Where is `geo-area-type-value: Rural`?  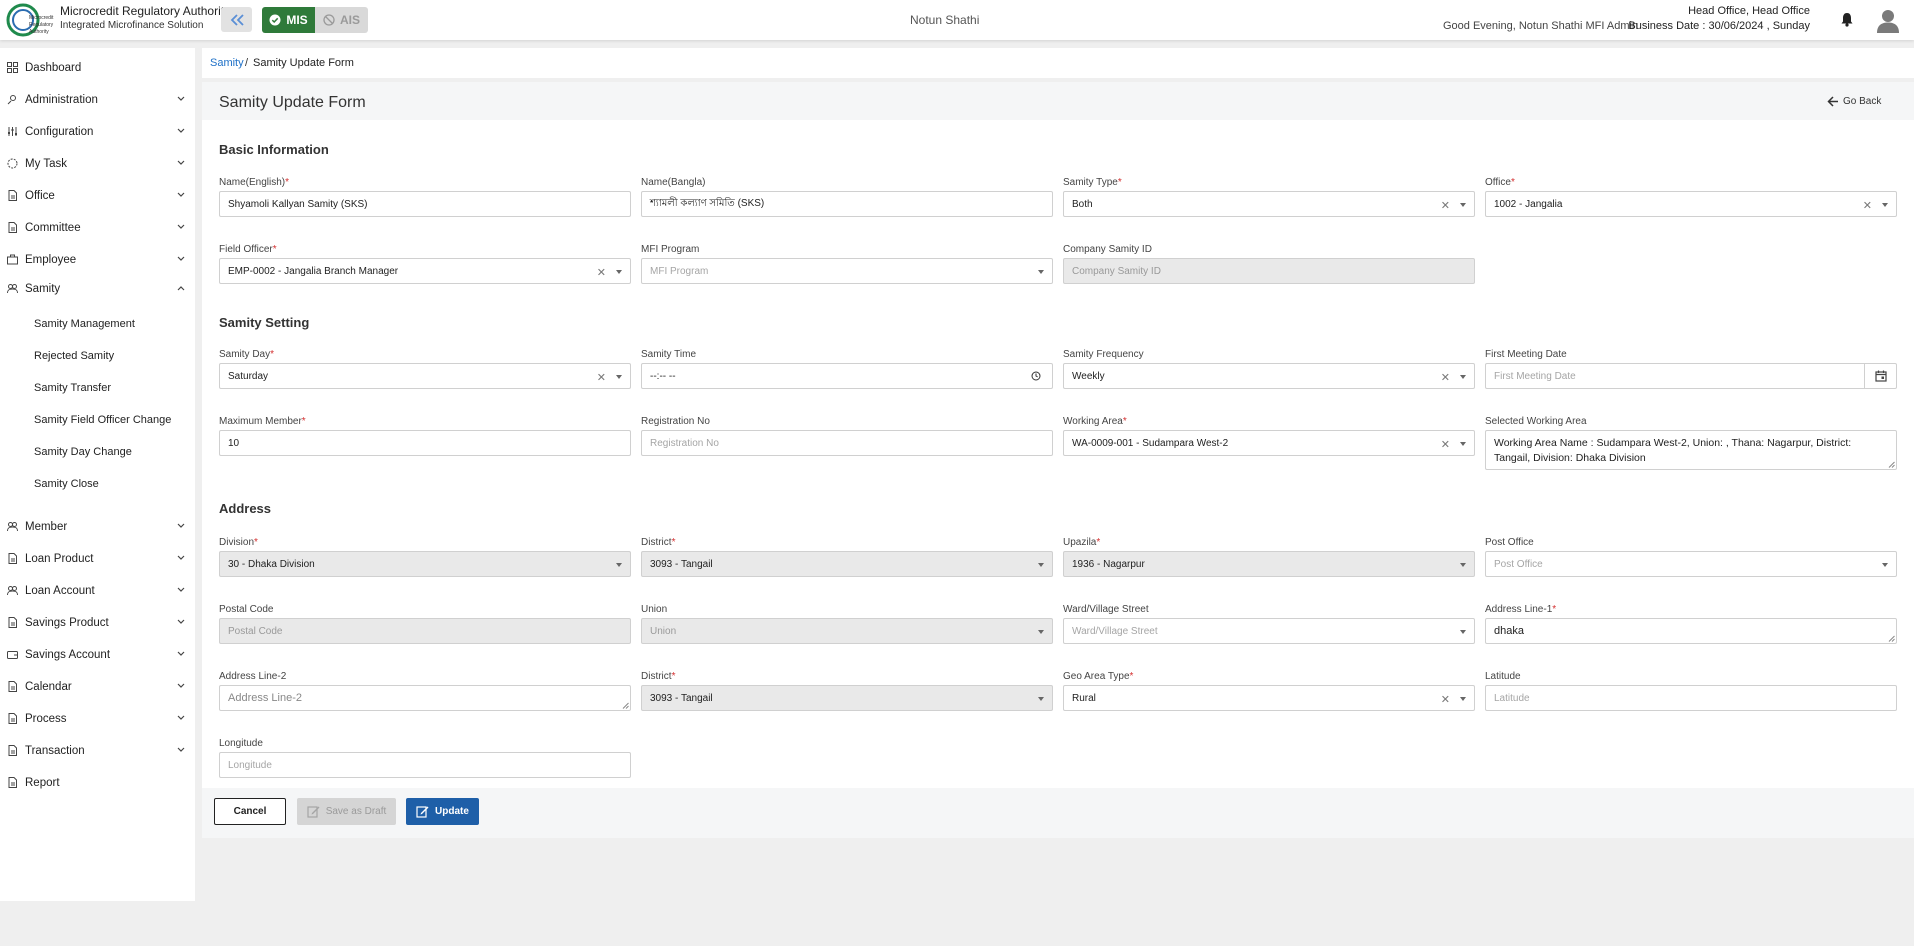 geo-area-type-value: Rural is located at coordinates (1084, 698).